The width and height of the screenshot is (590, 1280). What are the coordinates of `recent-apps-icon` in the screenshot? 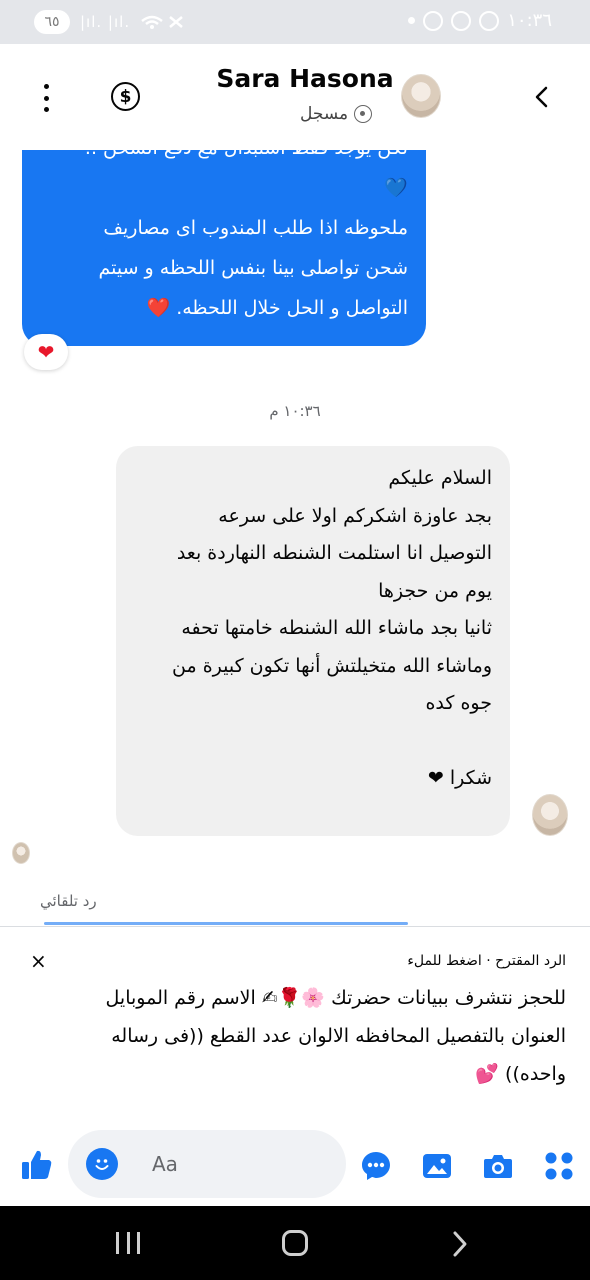 It's located at (128, 1243).